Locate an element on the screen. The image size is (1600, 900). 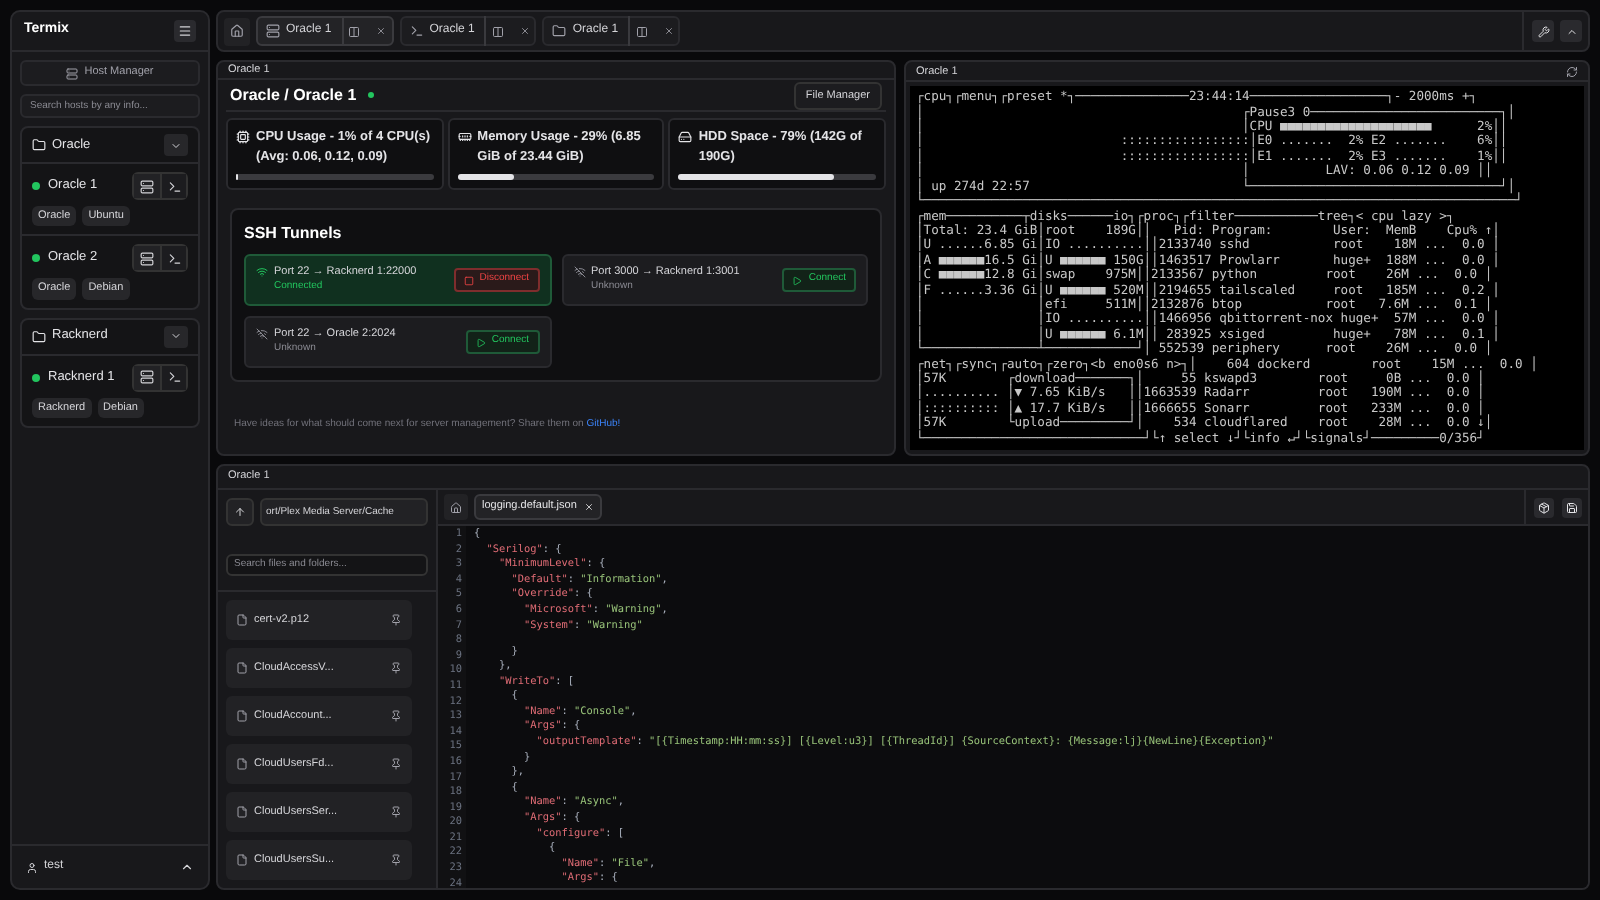
stop-icon is located at coordinates (468, 280).